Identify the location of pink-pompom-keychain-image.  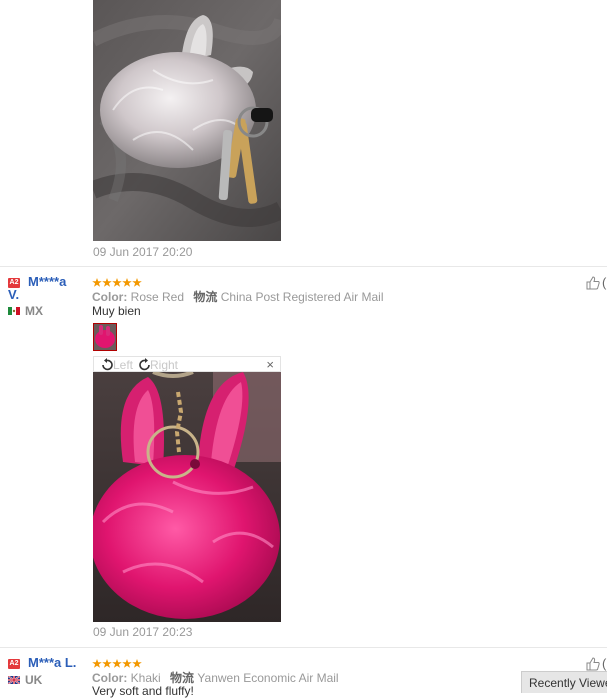
(187, 497).